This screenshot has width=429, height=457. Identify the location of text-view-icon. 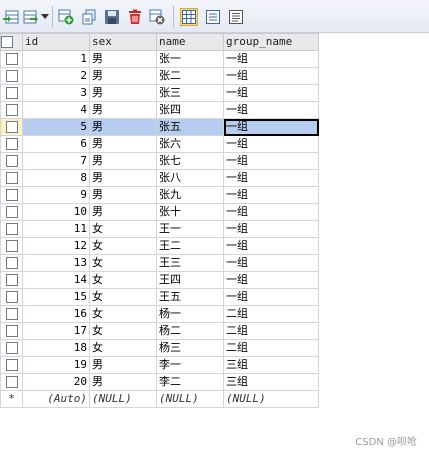
(236, 17).